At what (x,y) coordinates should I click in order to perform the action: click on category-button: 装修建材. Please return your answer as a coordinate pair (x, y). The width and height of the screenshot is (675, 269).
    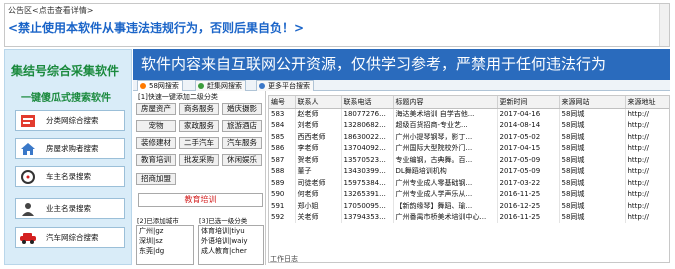
    Looking at the image, I should click on (156, 143).